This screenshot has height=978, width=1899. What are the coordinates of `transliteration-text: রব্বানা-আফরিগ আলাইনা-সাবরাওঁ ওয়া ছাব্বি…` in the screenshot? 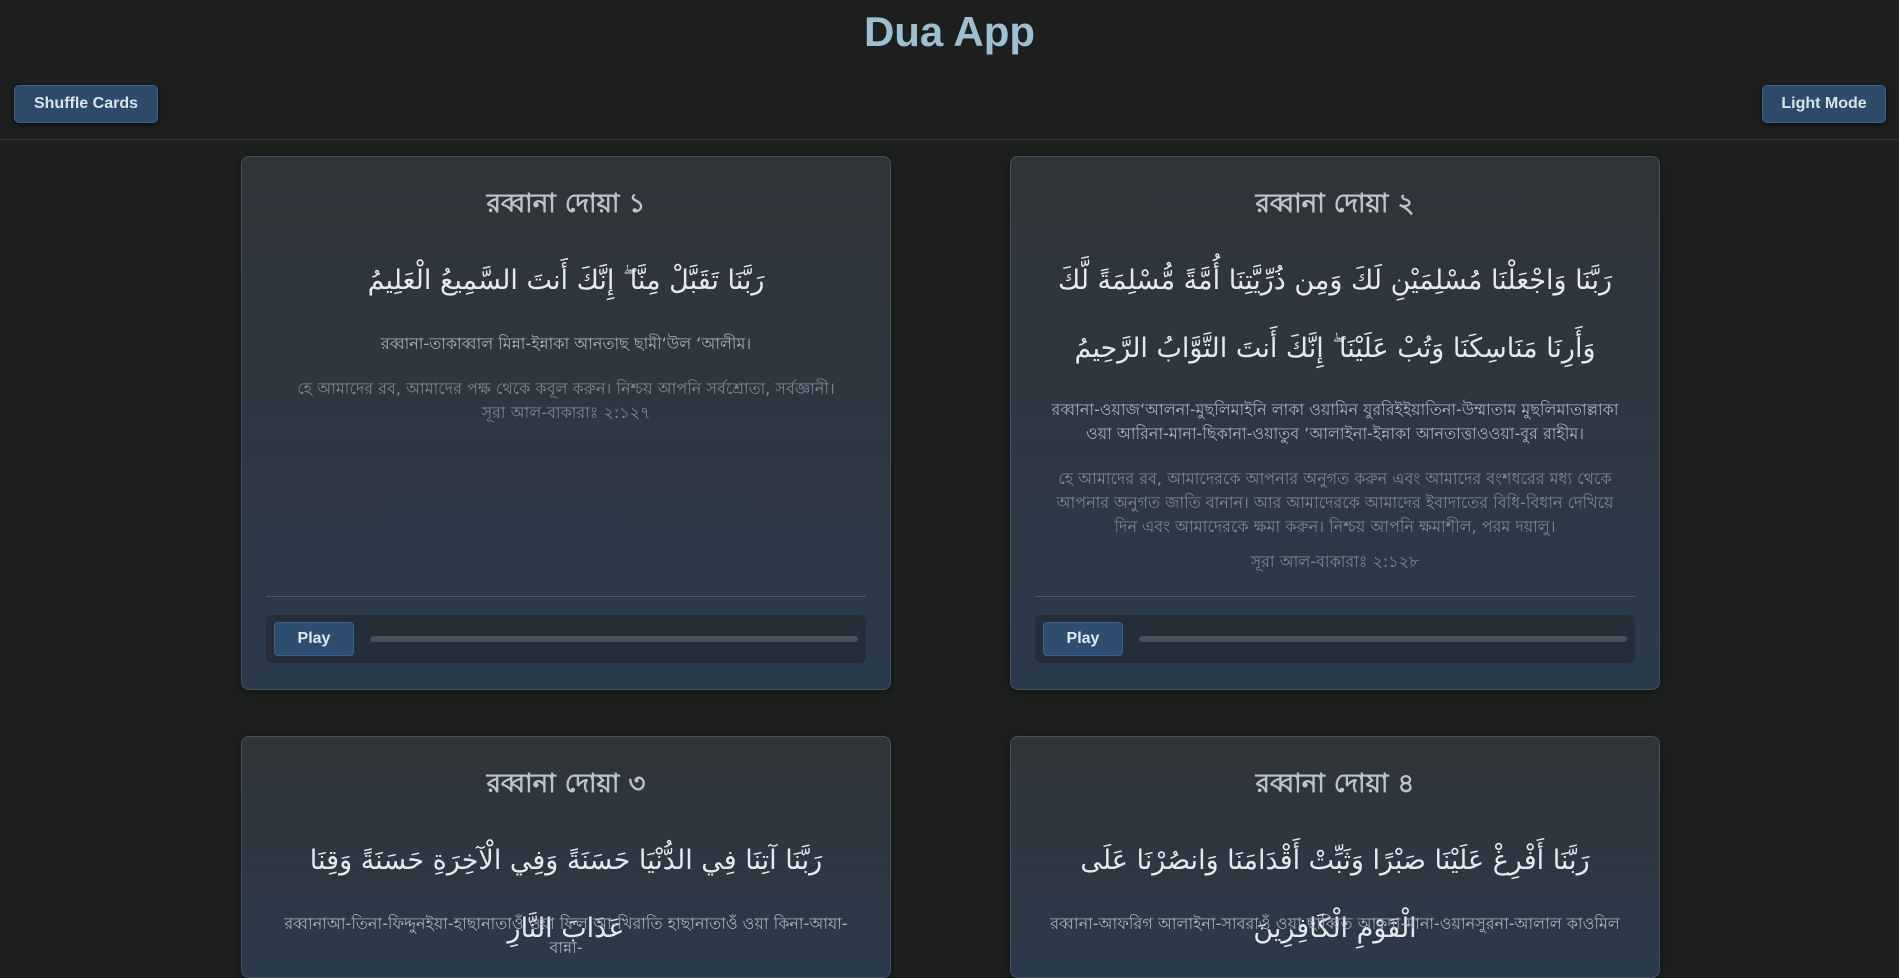 It's located at (1335, 923).